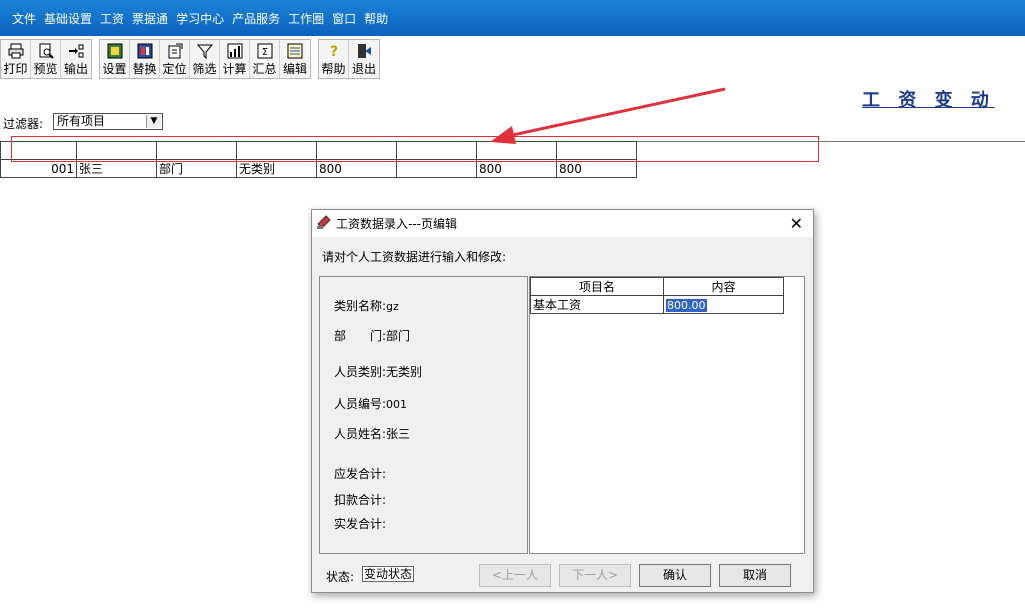  Describe the element at coordinates (324, 223) in the screenshot. I see `app-icon` at that location.